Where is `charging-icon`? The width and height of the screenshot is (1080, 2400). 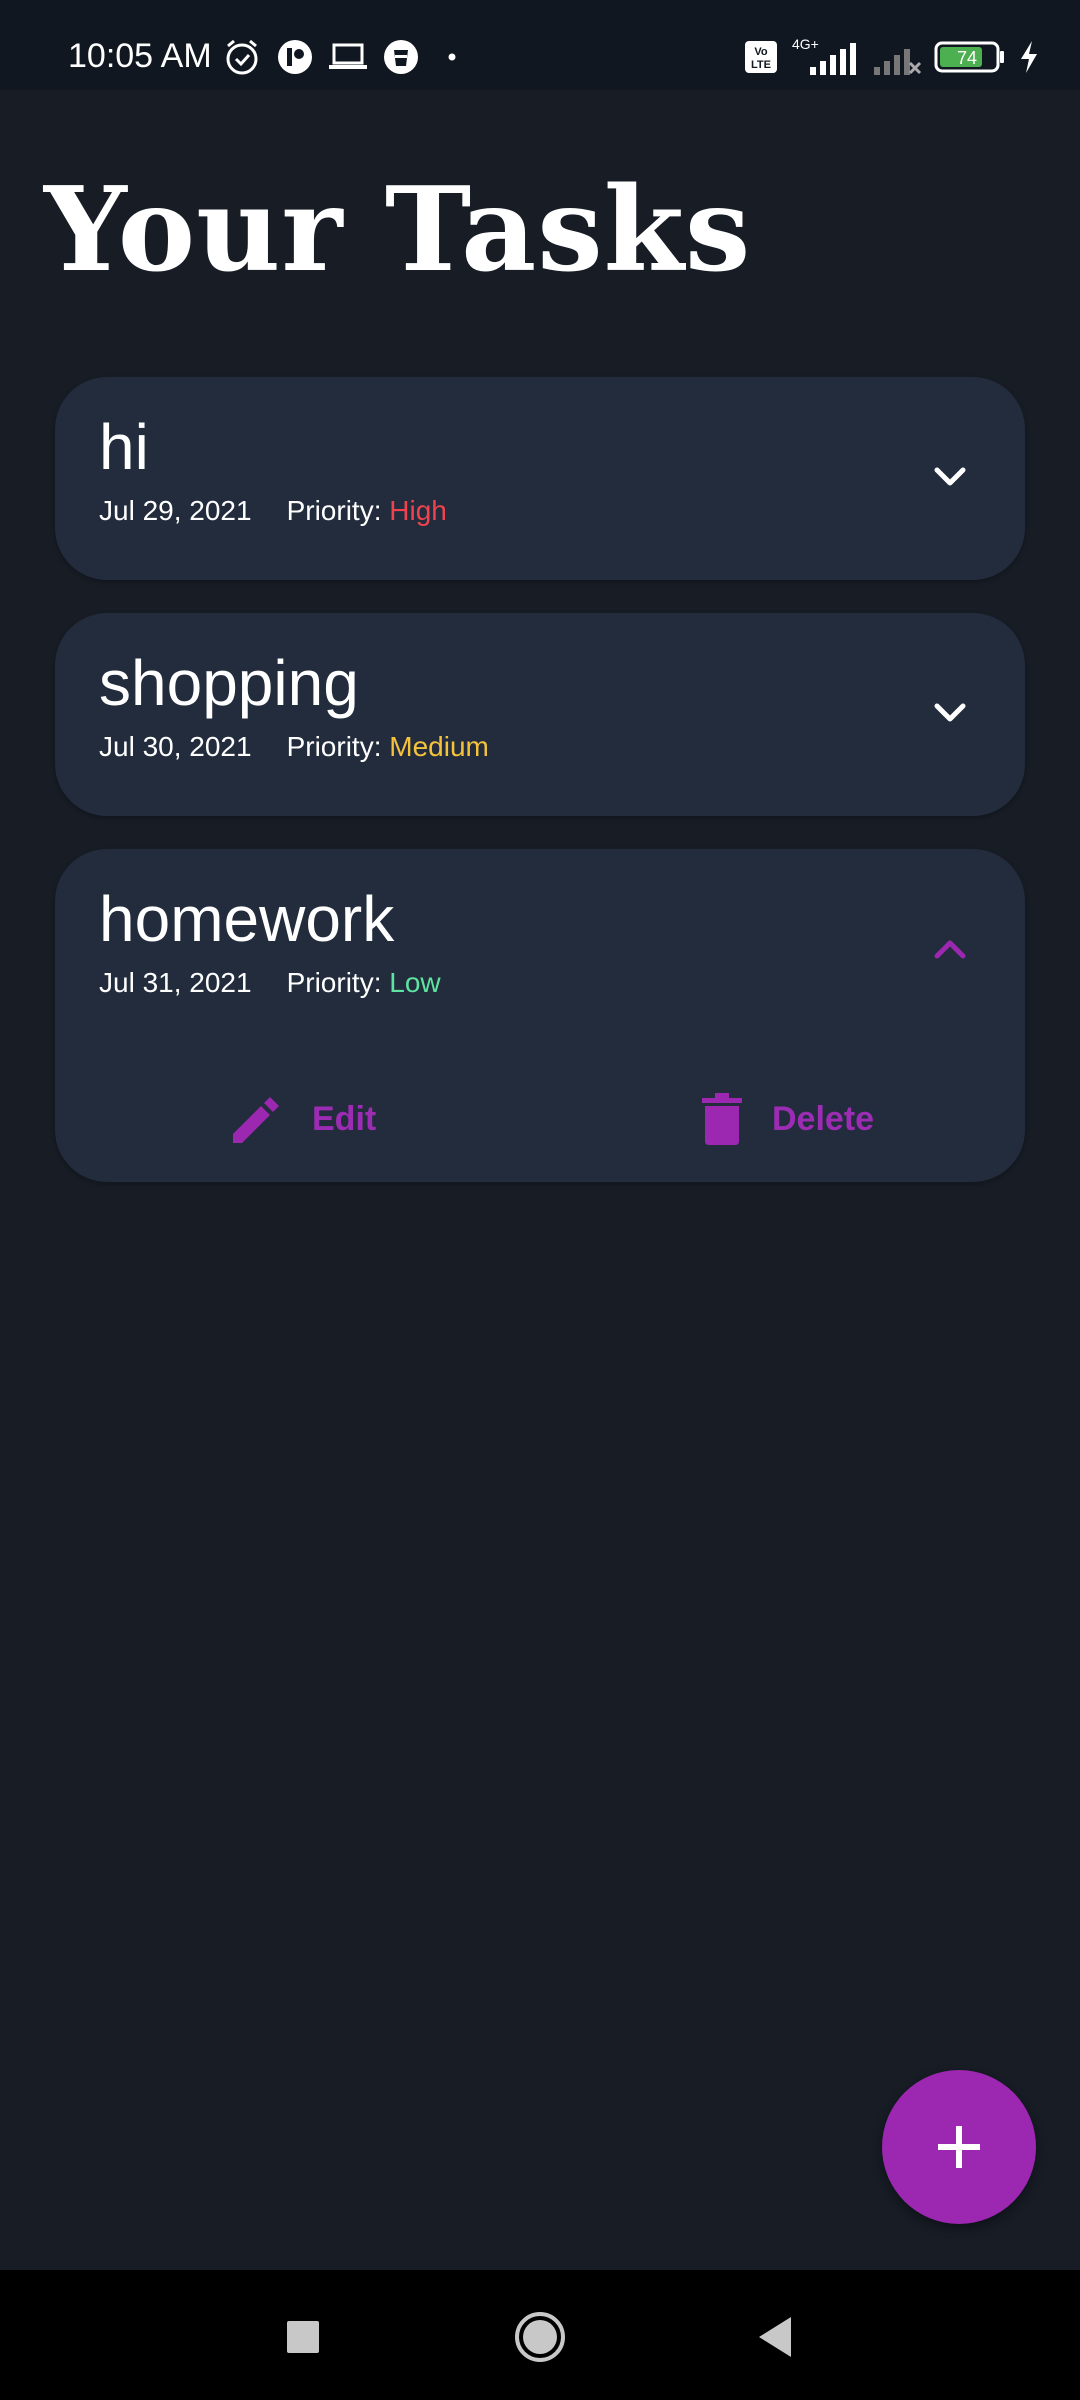
charging-icon is located at coordinates (1029, 57).